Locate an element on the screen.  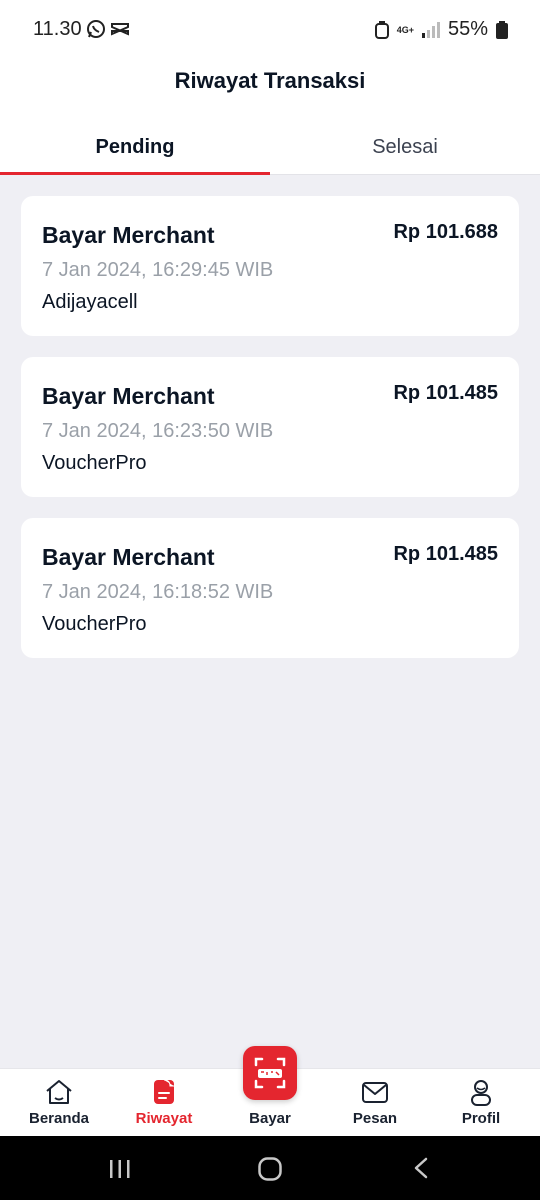
status-system-icons: 4G+ 55% is located at coordinates (441, 29).